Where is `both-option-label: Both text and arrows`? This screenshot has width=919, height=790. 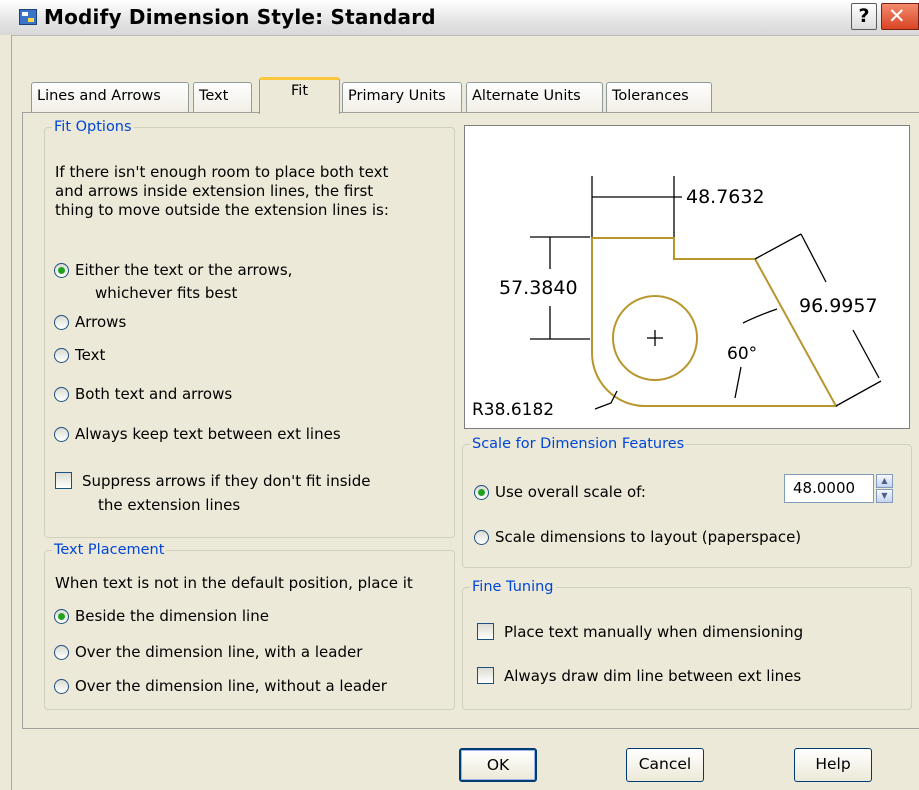
both-option-label: Both text and arrows is located at coordinates (153, 394).